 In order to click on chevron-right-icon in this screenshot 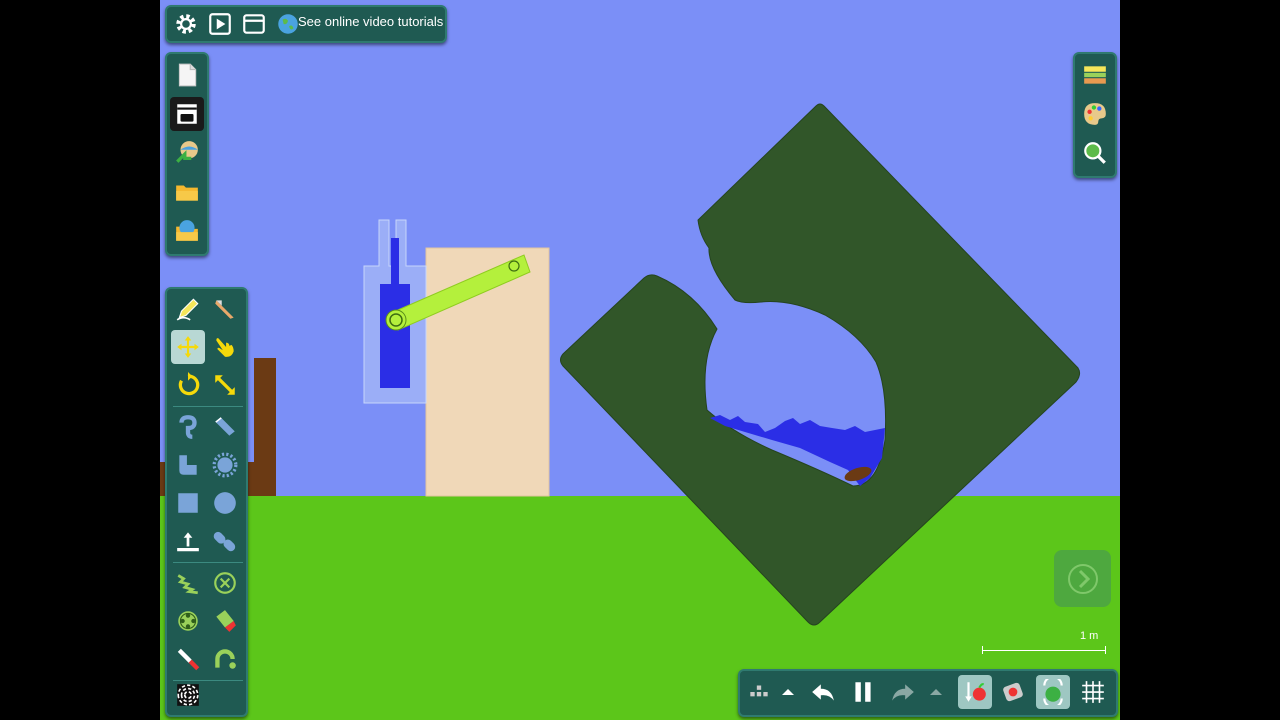, I will do `click(1082, 578)`.